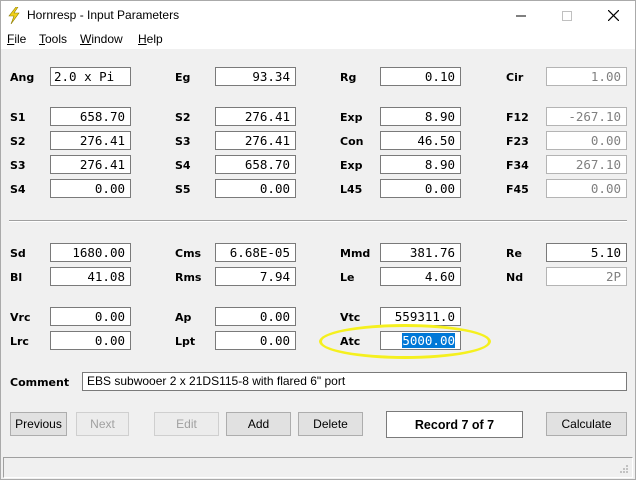  Describe the element at coordinates (405, 341) in the screenshot. I see `highlight-ellipse` at that location.